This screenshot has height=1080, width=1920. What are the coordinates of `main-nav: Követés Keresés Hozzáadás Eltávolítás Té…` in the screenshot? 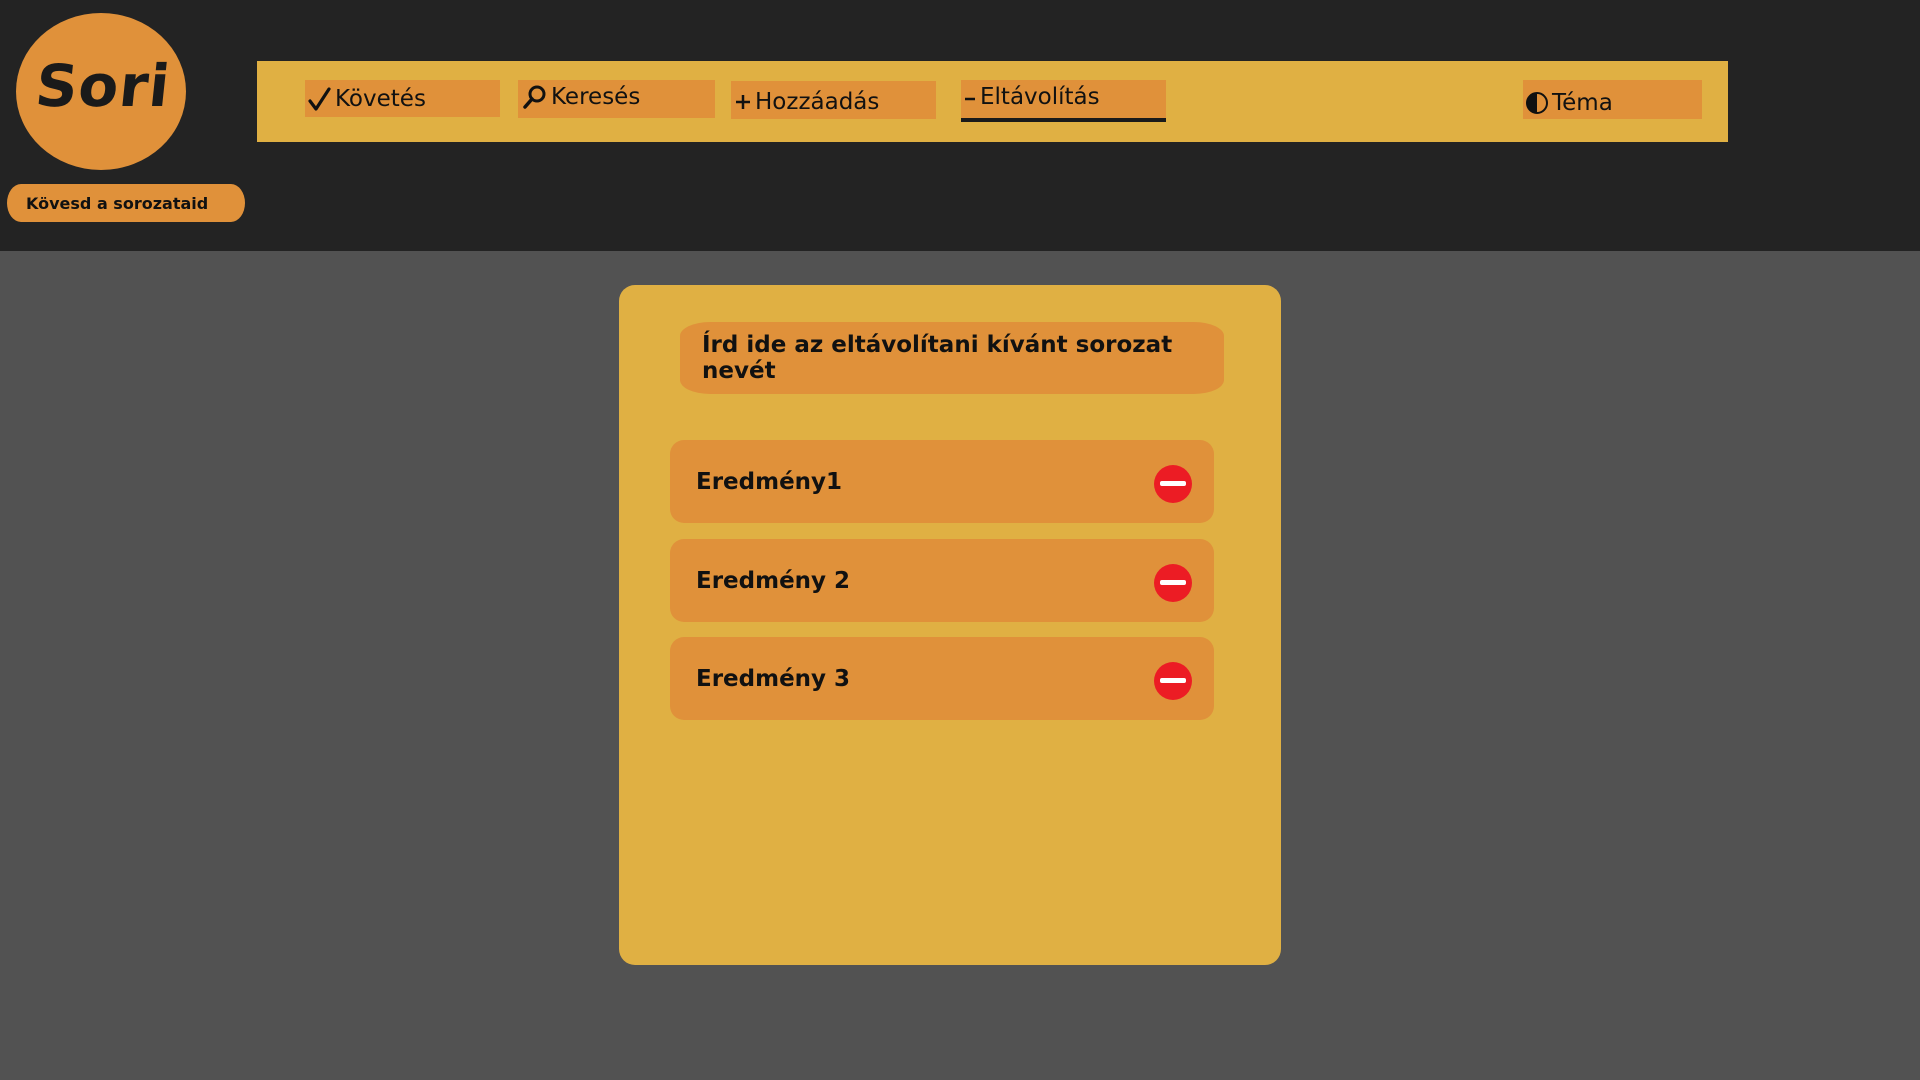 It's located at (992, 101).